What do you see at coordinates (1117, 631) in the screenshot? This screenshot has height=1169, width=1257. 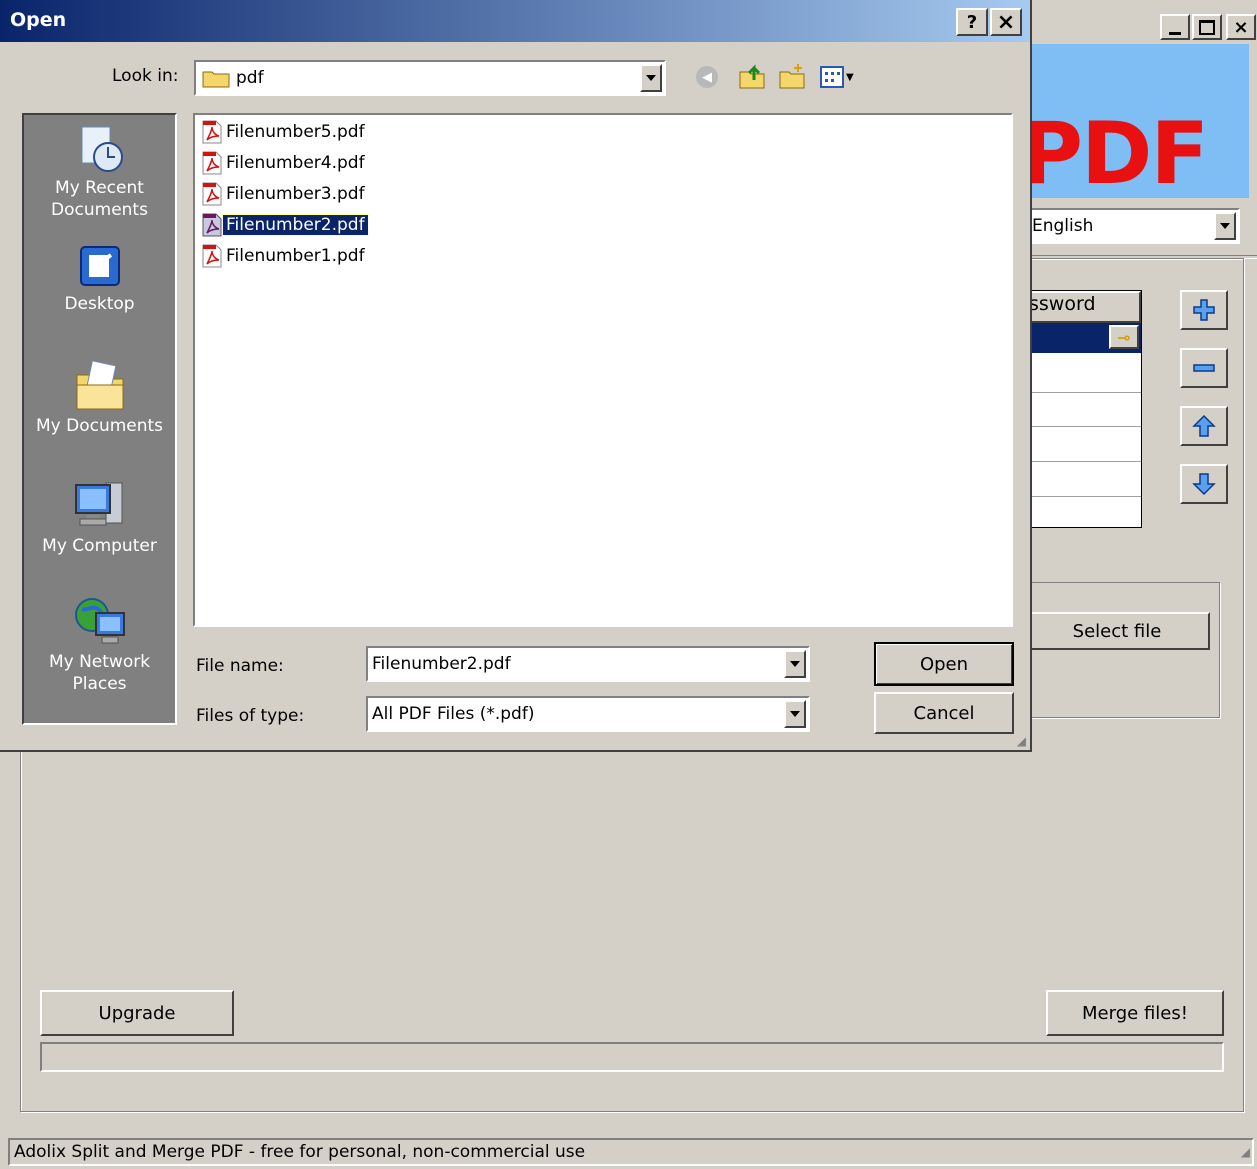 I see `select-file-button: Select file` at bounding box center [1117, 631].